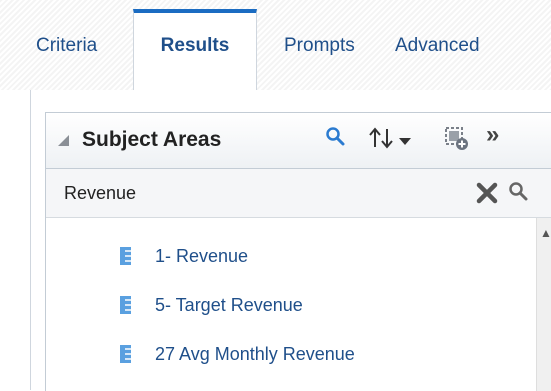 Image resolution: width=551 pixels, height=391 pixels. I want to click on list-item: 5- Target Revenue, so click(211, 305).